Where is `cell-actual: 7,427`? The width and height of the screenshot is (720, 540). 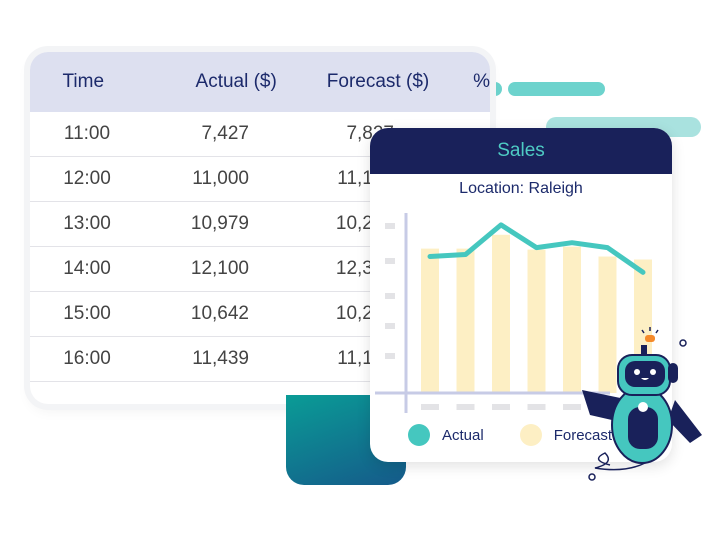 cell-actual: 7,427 is located at coordinates (225, 133).